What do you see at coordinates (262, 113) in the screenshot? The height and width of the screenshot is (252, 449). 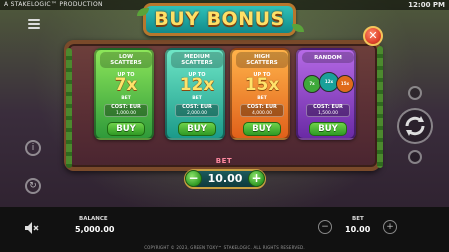 I see `cost-value: 4,000.00` at bounding box center [262, 113].